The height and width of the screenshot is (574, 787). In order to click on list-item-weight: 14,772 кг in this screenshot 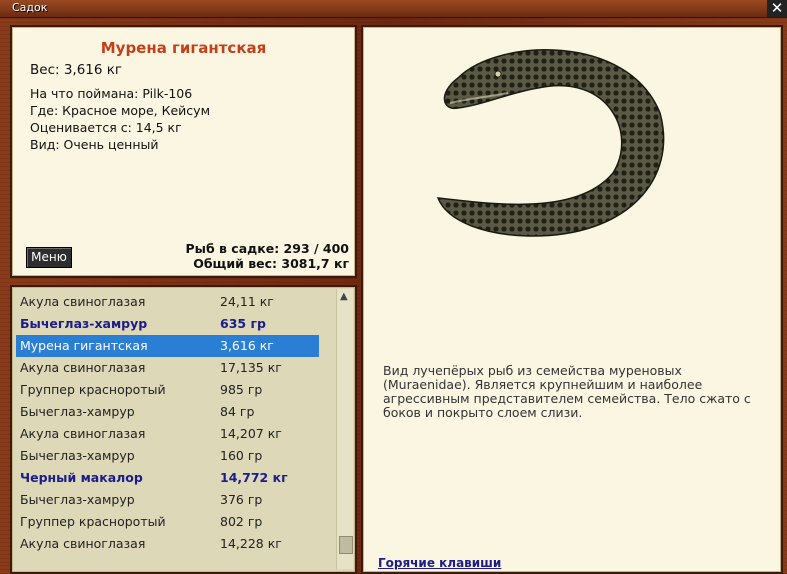, I will do `click(254, 477)`.